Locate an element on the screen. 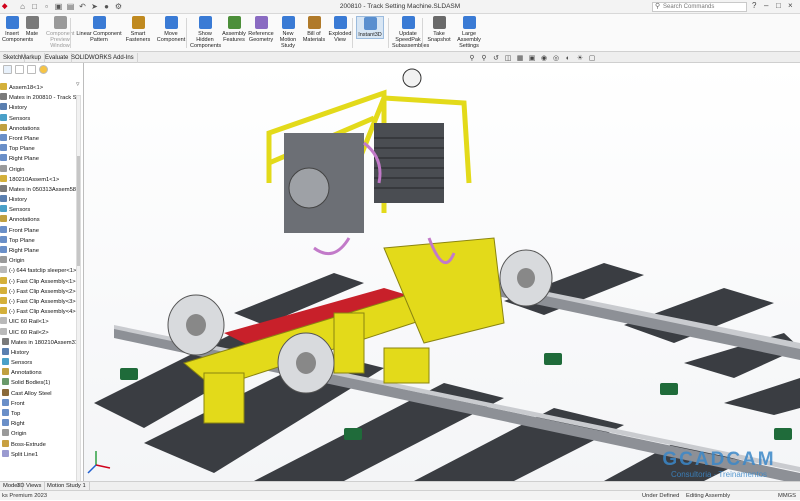 The image size is (800, 501). ribbon-button-take-snapshot: Take Snapshot is located at coordinates (439, 29).